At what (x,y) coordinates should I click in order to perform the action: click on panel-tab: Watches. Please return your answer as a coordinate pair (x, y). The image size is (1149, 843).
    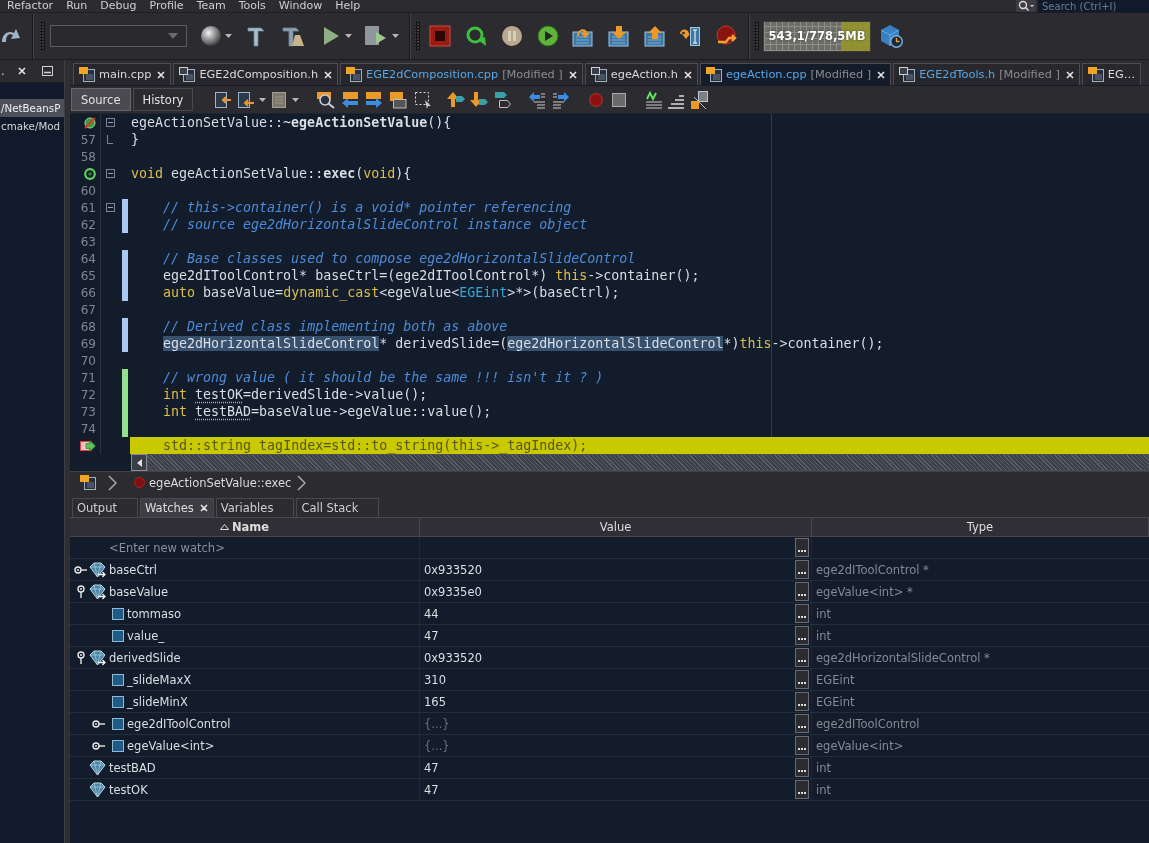
    Looking at the image, I should click on (176, 507).